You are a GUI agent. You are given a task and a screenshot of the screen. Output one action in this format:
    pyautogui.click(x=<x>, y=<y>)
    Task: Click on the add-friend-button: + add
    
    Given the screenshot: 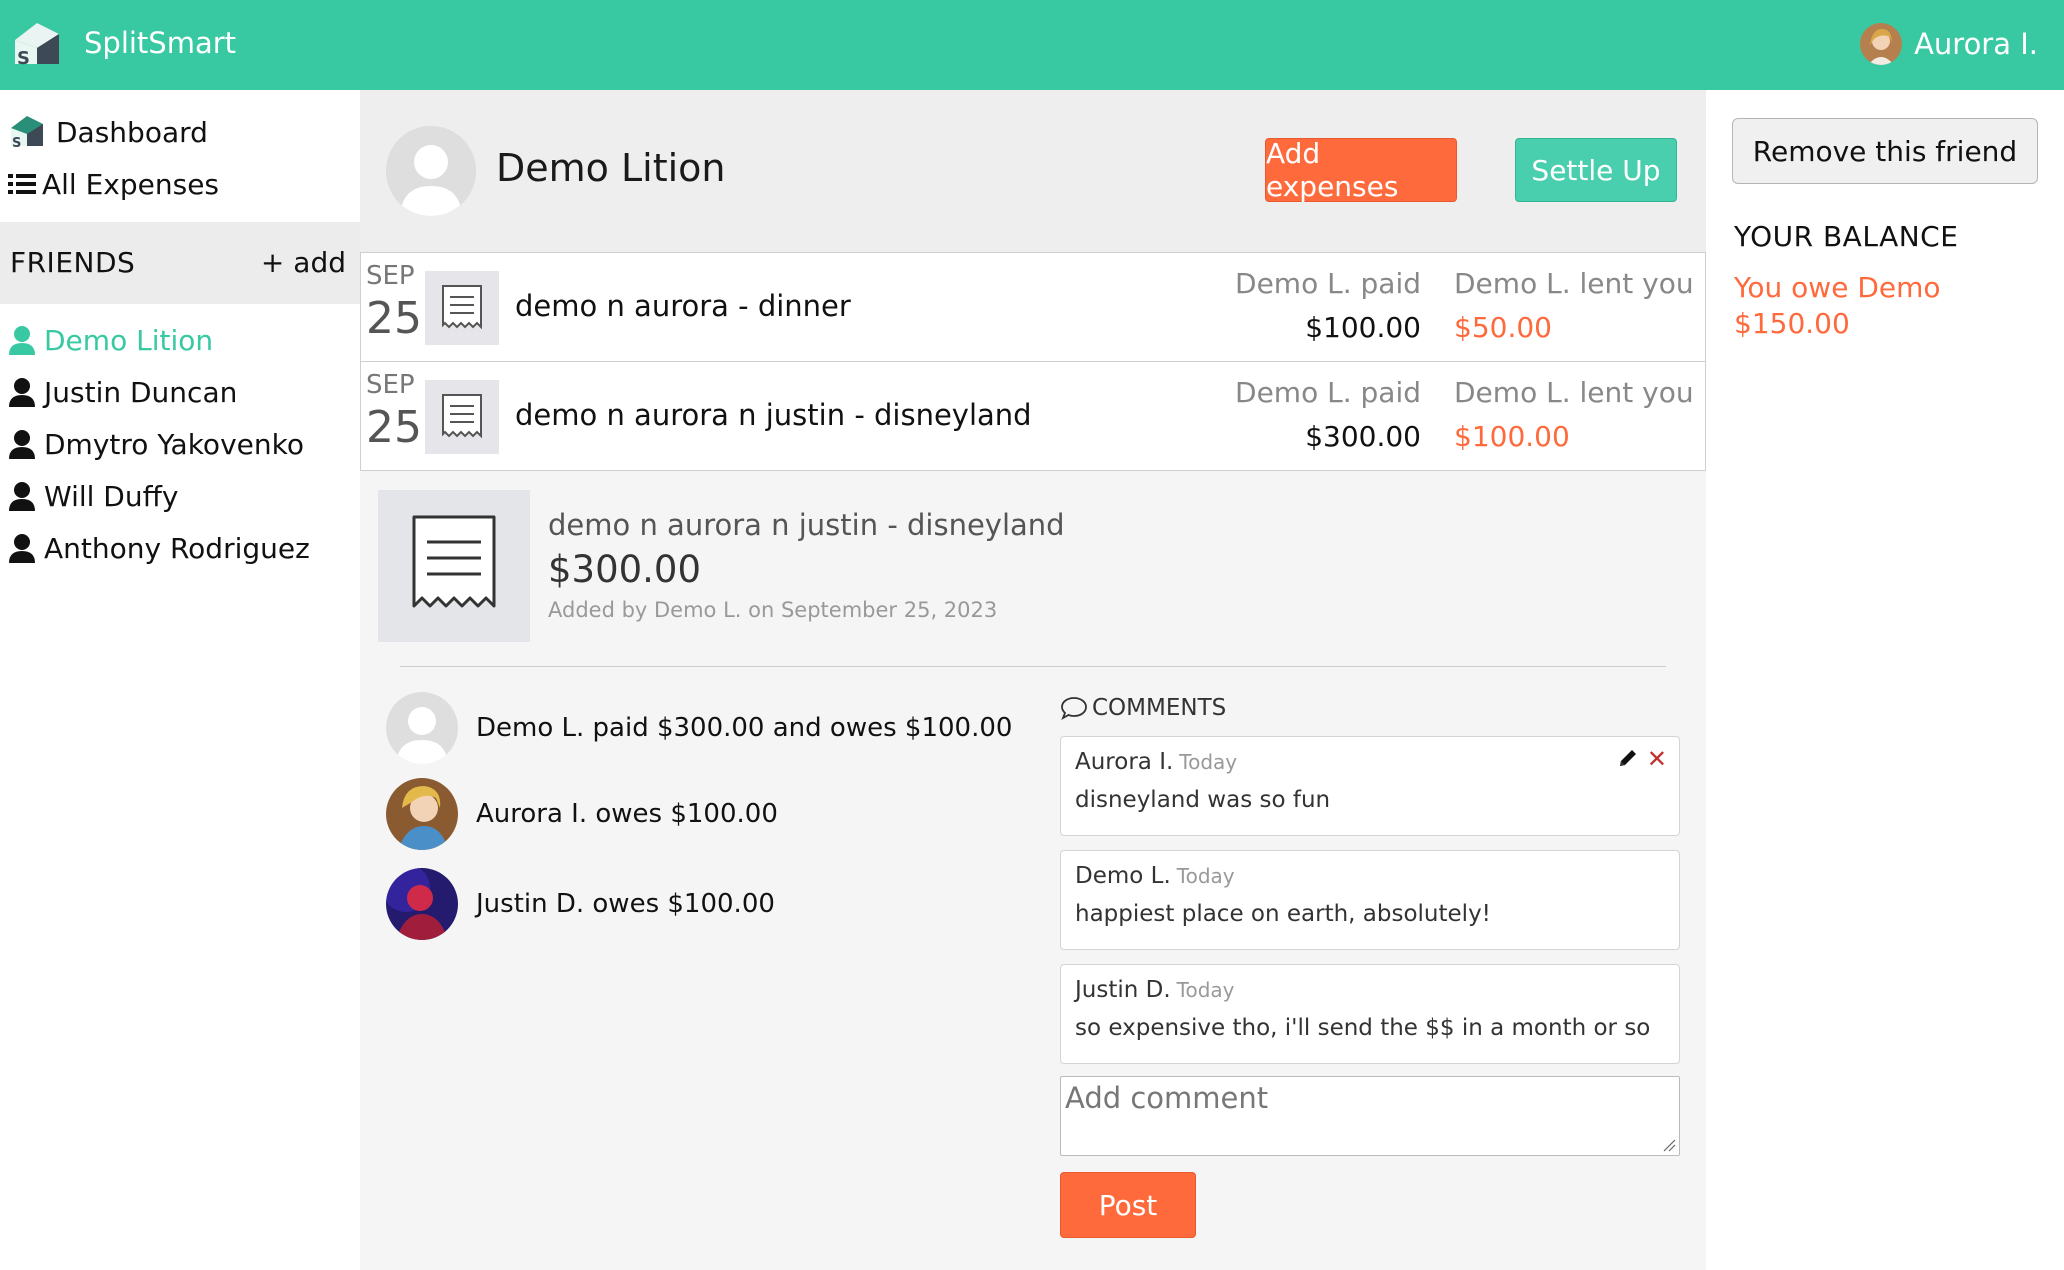 What is the action you would take?
    pyautogui.click(x=303, y=262)
    